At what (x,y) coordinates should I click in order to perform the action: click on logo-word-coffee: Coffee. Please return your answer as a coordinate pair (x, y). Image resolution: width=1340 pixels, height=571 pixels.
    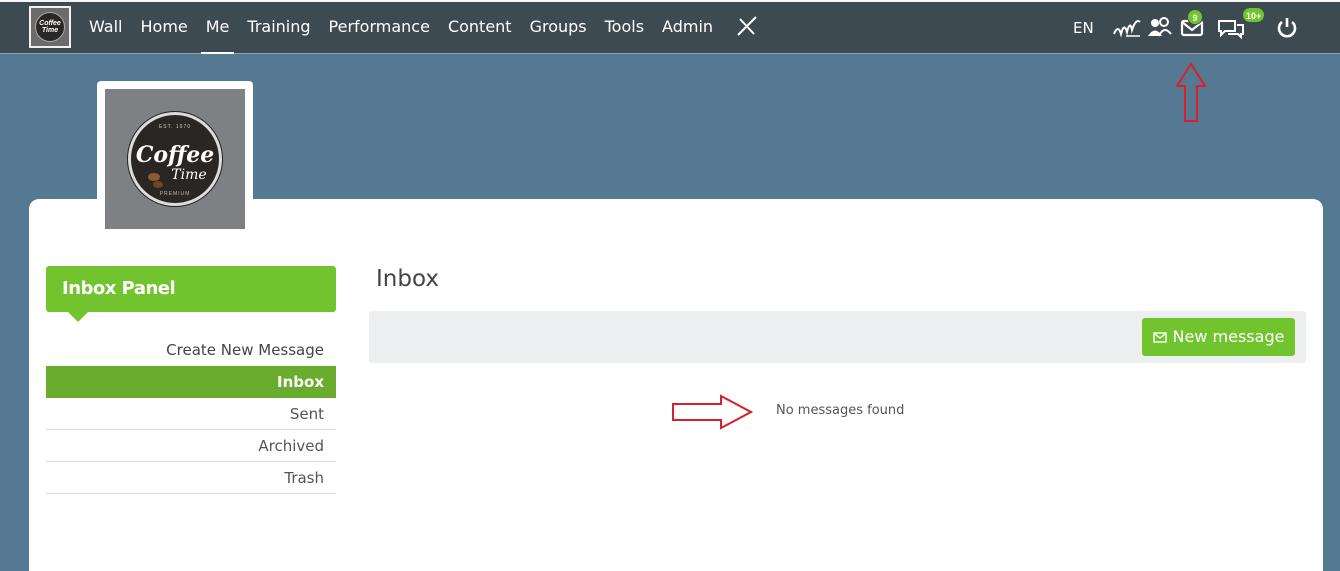
    Looking at the image, I should click on (175, 155).